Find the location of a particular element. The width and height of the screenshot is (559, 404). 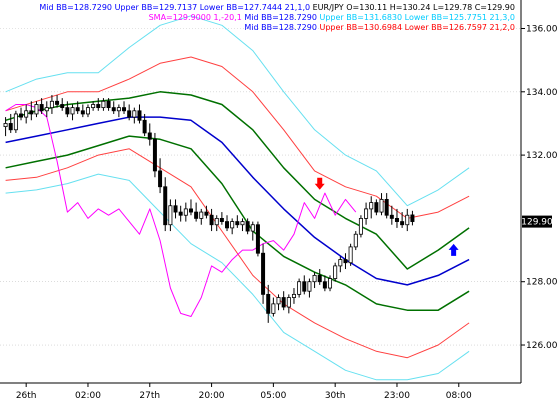

x-tick-label: 26th is located at coordinates (26, 396).